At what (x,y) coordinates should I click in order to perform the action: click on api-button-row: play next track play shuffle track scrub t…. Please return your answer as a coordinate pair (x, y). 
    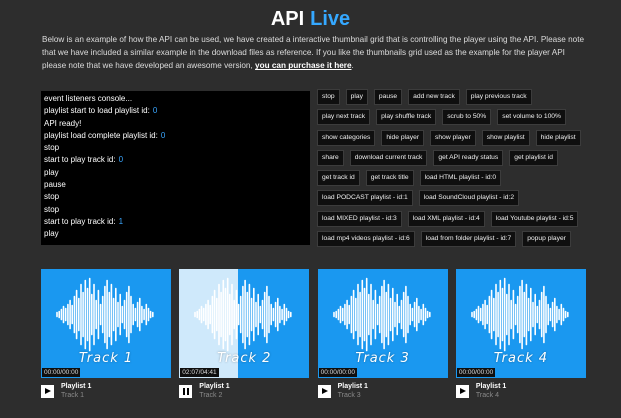
    Looking at the image, I should click on (452, 119).